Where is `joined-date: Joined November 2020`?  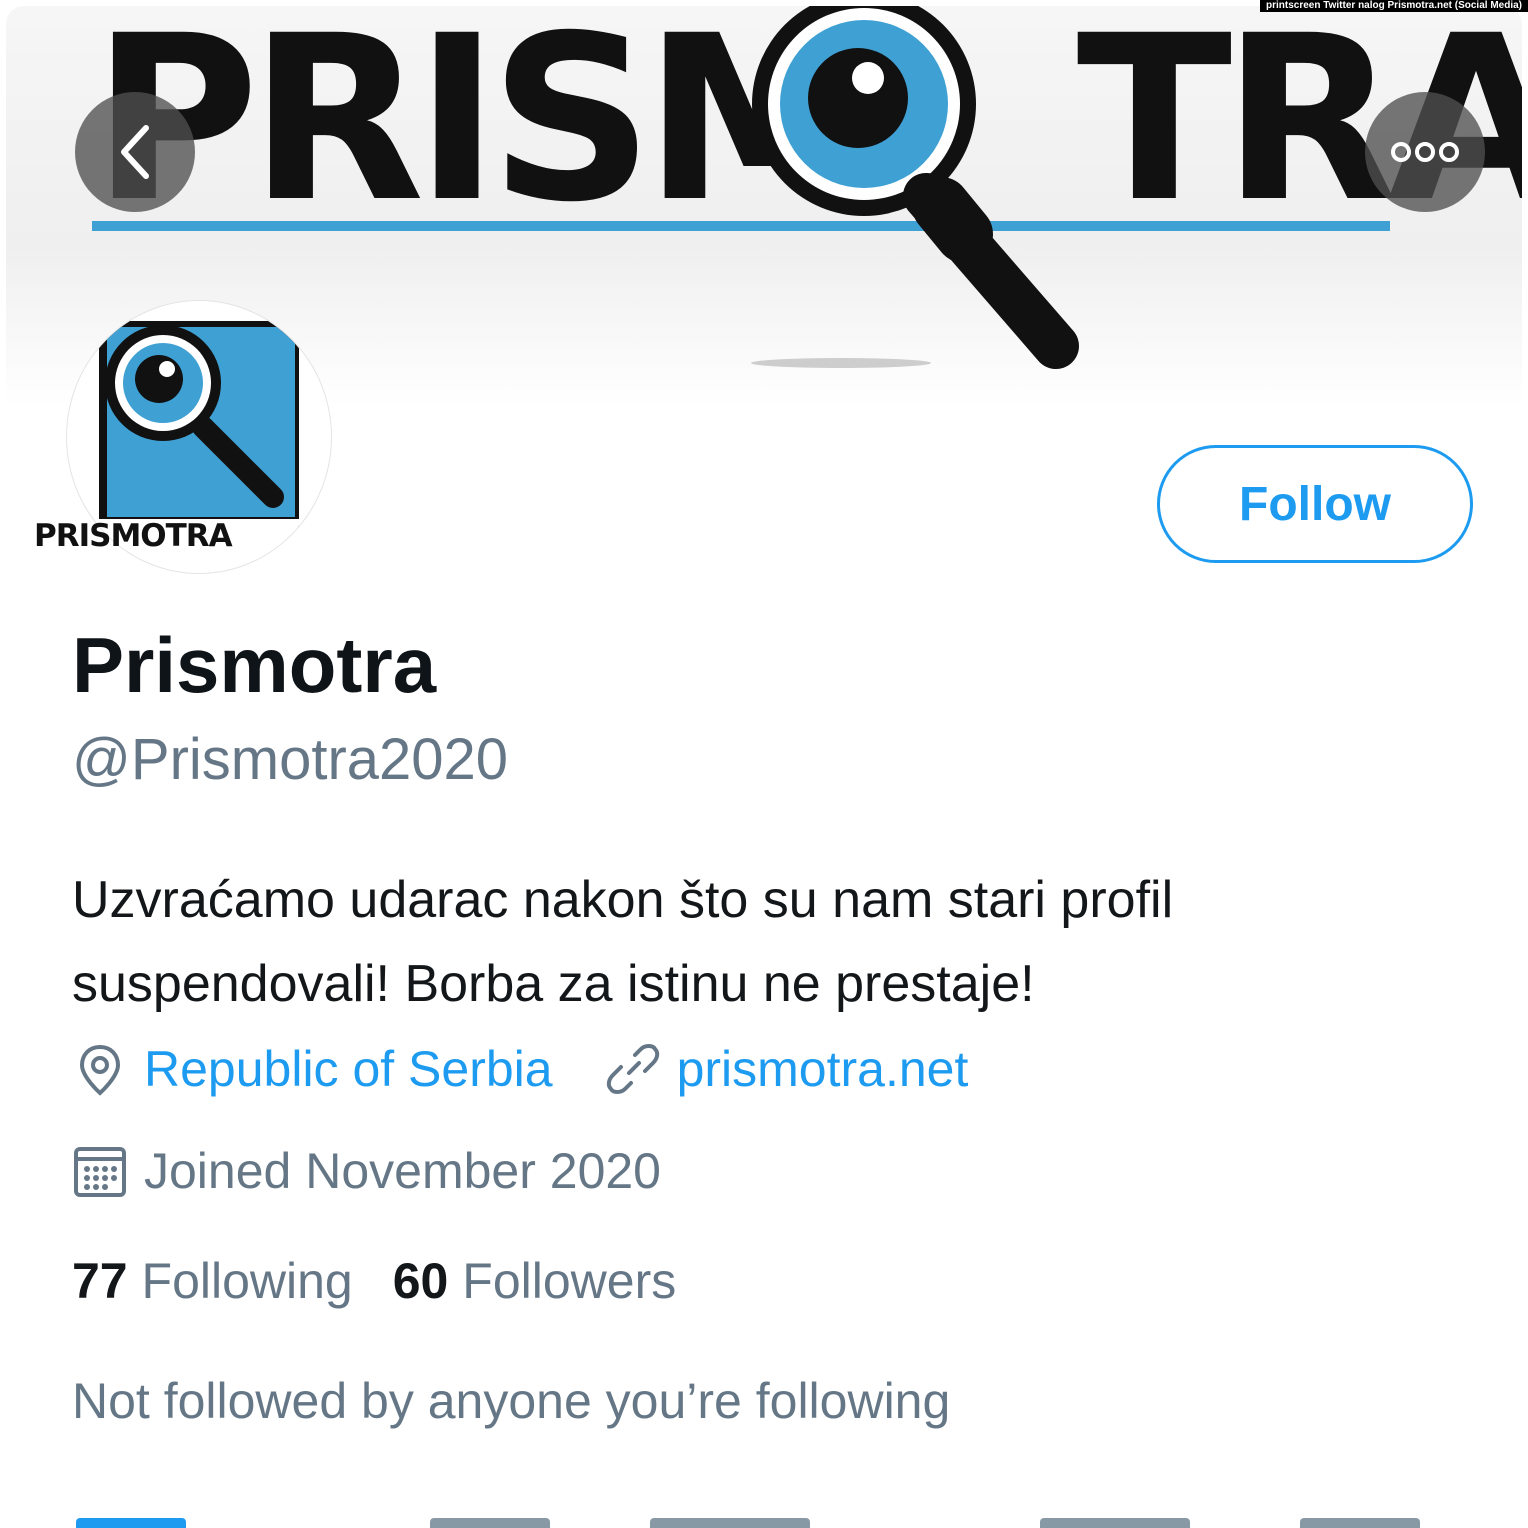
joined-date: Joined November 2020 is located at coordinates (402, 1171).